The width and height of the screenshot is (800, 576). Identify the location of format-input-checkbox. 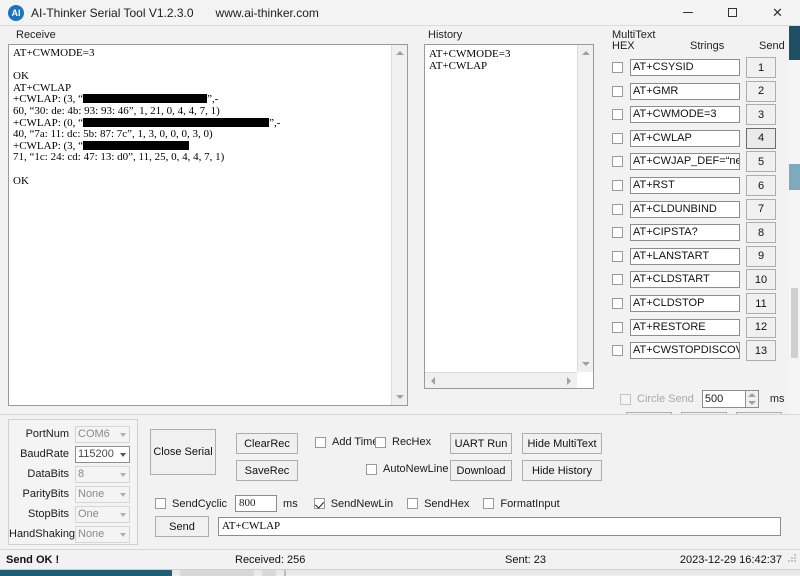
(489, 503).